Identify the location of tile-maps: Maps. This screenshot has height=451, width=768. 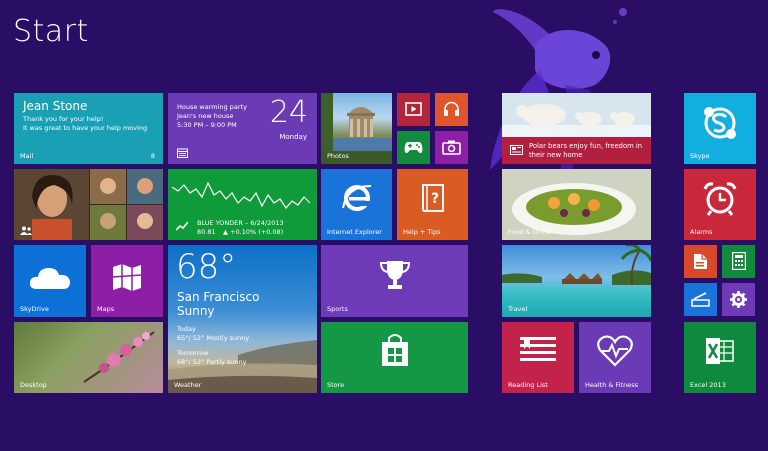
(127, 281).